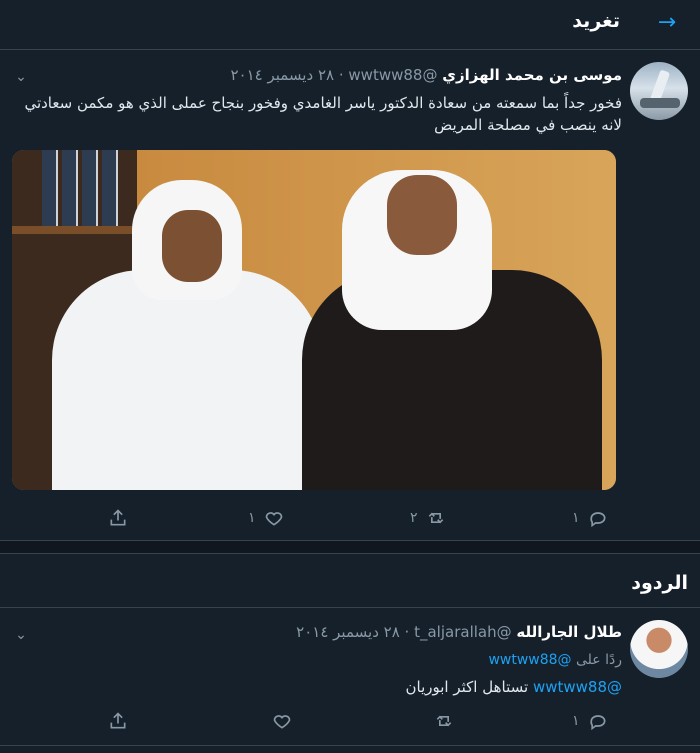 The image size is (700, 753). Describe the element at coordinates (529, 660) in the screenshot. I see `replying-to-handle: @wwtww88` at that location.